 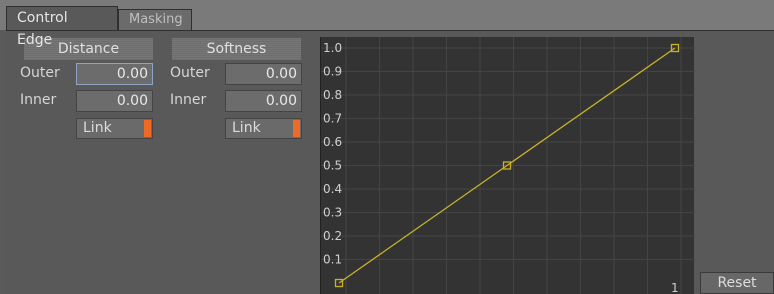 I want to click on y-tick-label: 0.1, so click(x=332, y=260).